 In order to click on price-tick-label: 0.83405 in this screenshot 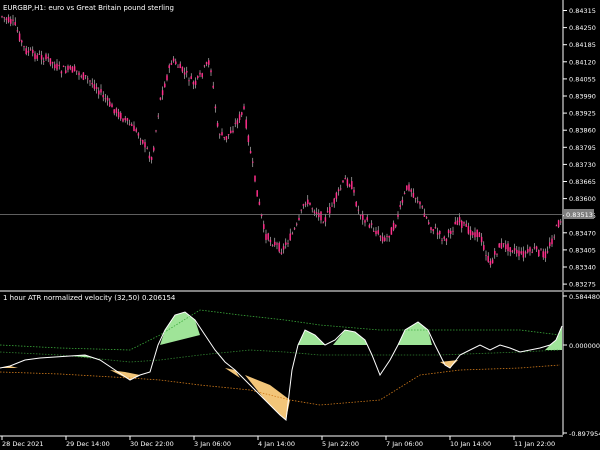, I will do `click(582, 250)`.